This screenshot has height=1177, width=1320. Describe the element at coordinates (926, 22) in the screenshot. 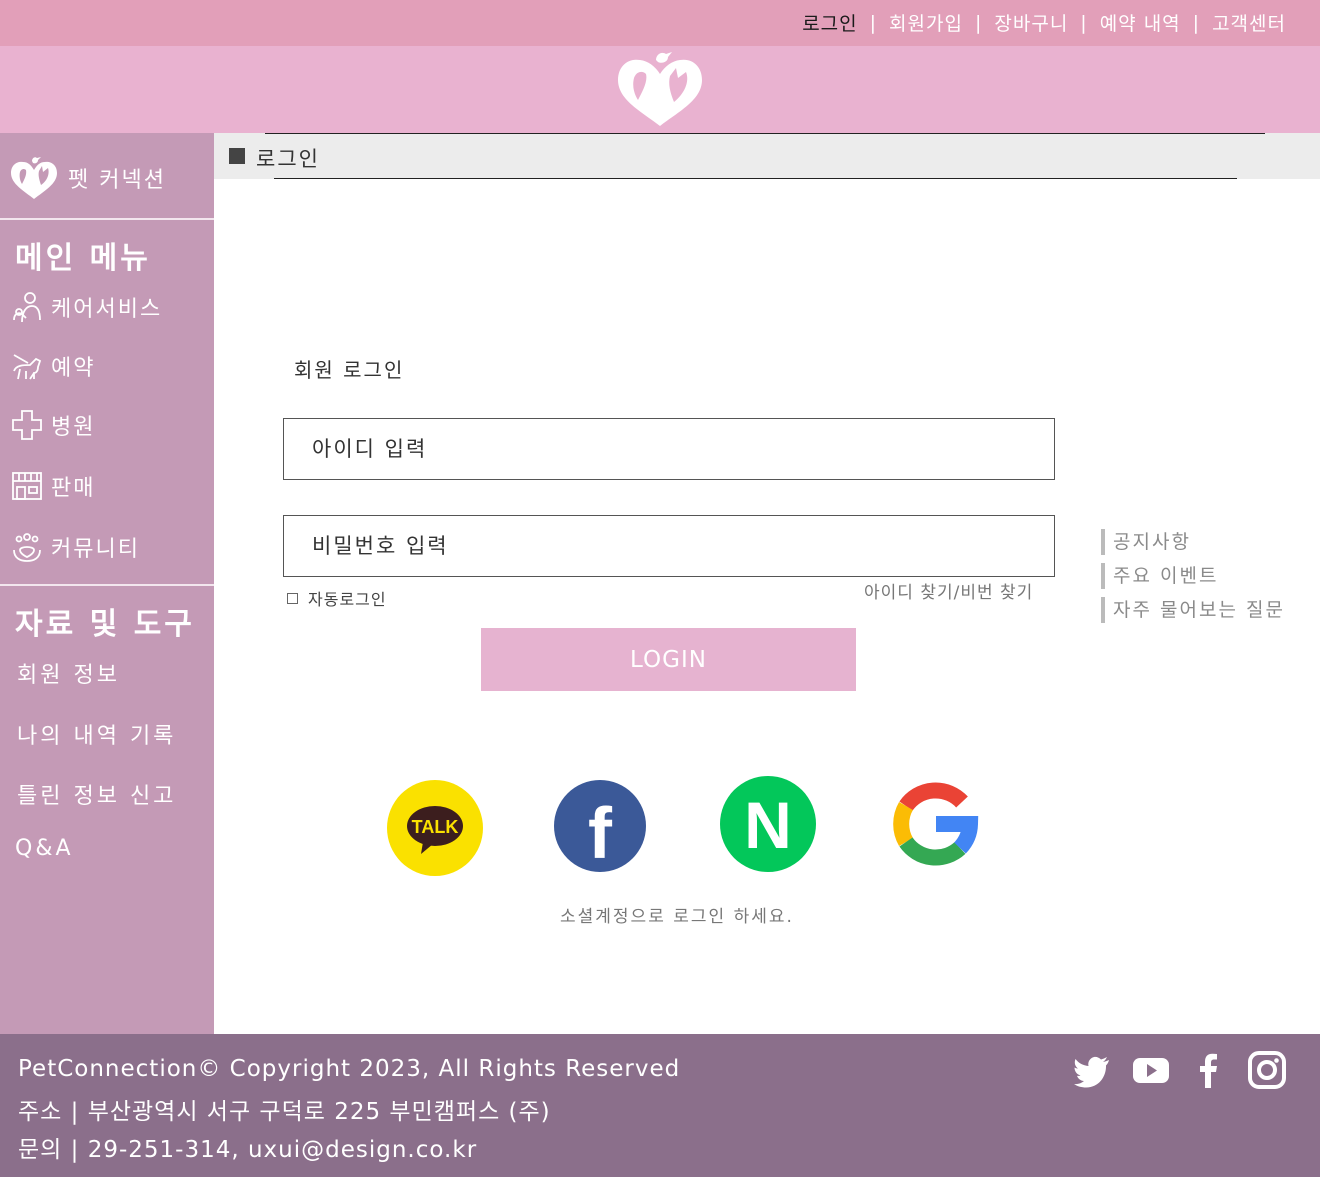

I see `top-nav-signup: 회원가입` at that location.